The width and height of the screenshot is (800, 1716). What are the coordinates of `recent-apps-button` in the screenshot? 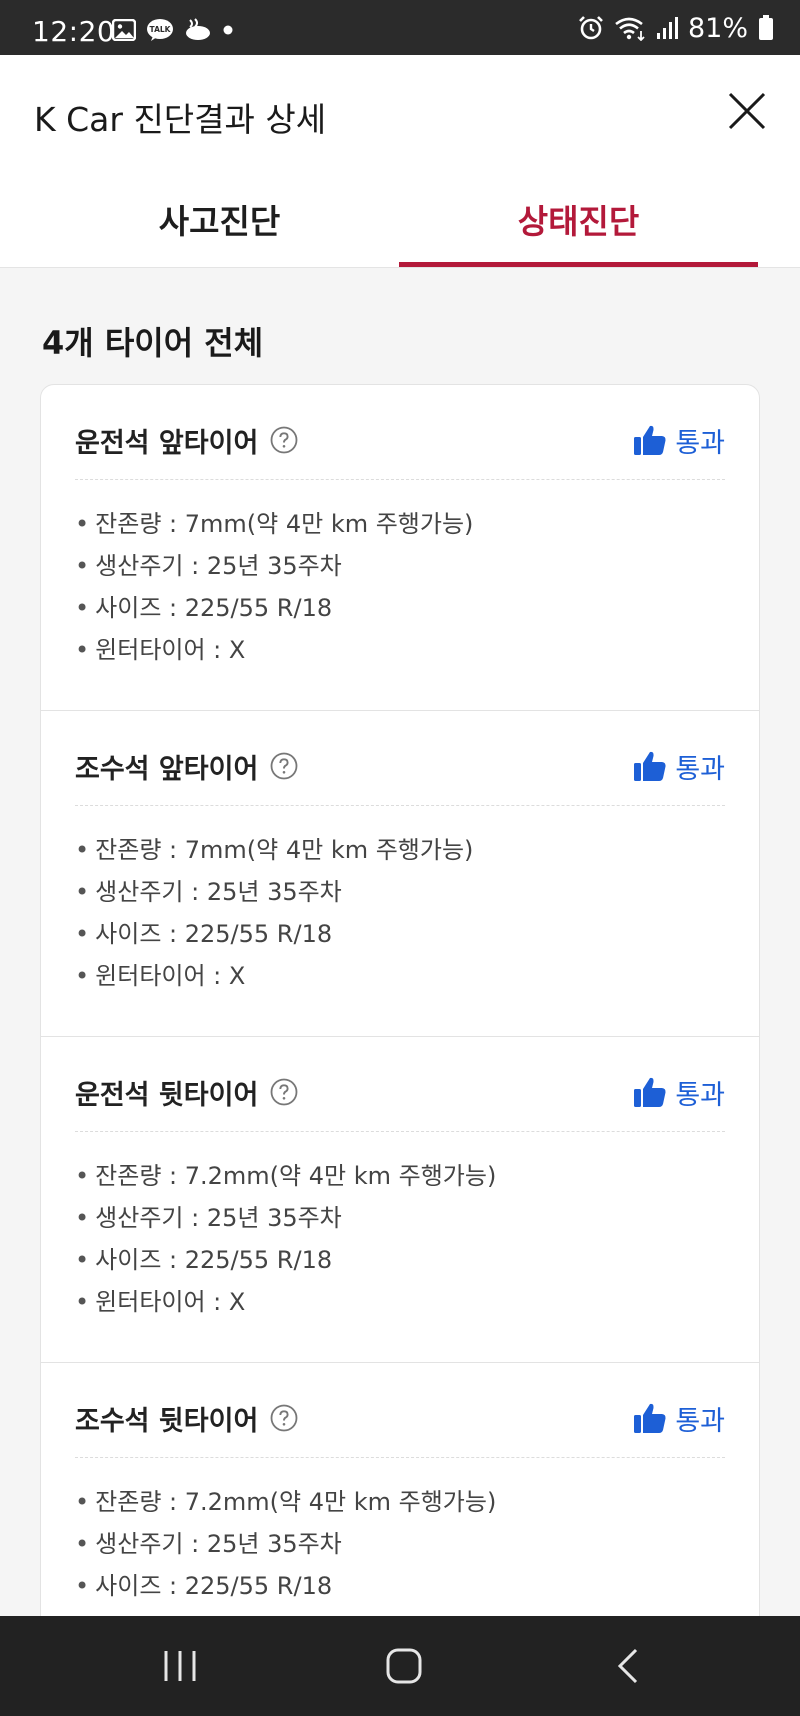 It's located at (180, 1666).